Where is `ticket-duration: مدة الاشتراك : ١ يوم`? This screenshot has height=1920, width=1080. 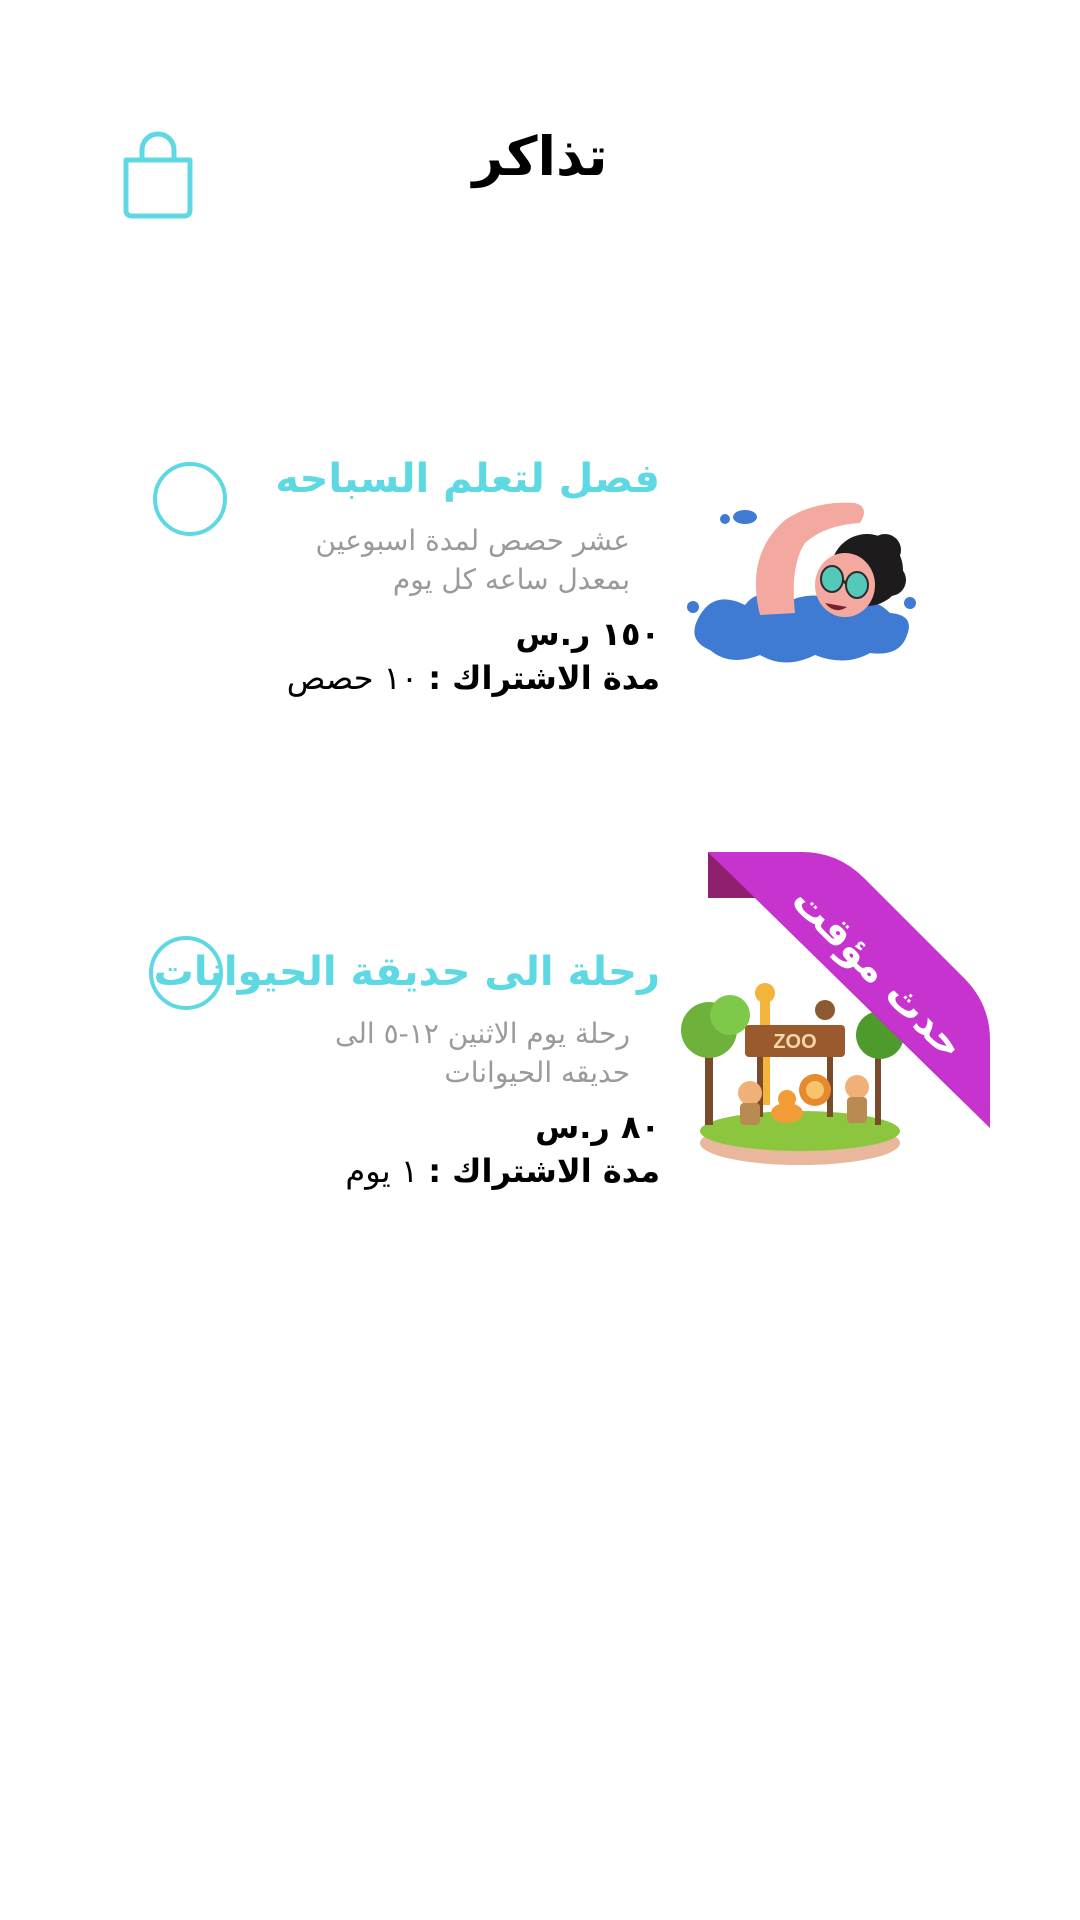
ticket-duration: مدة الاشتراك : ١ يوم is located at coordinates (430, 1171).